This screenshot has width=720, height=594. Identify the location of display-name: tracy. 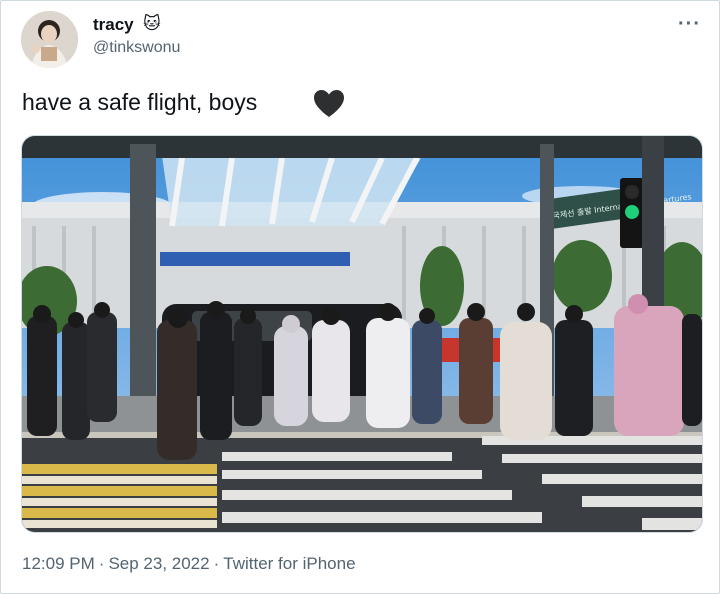
(113, 25).